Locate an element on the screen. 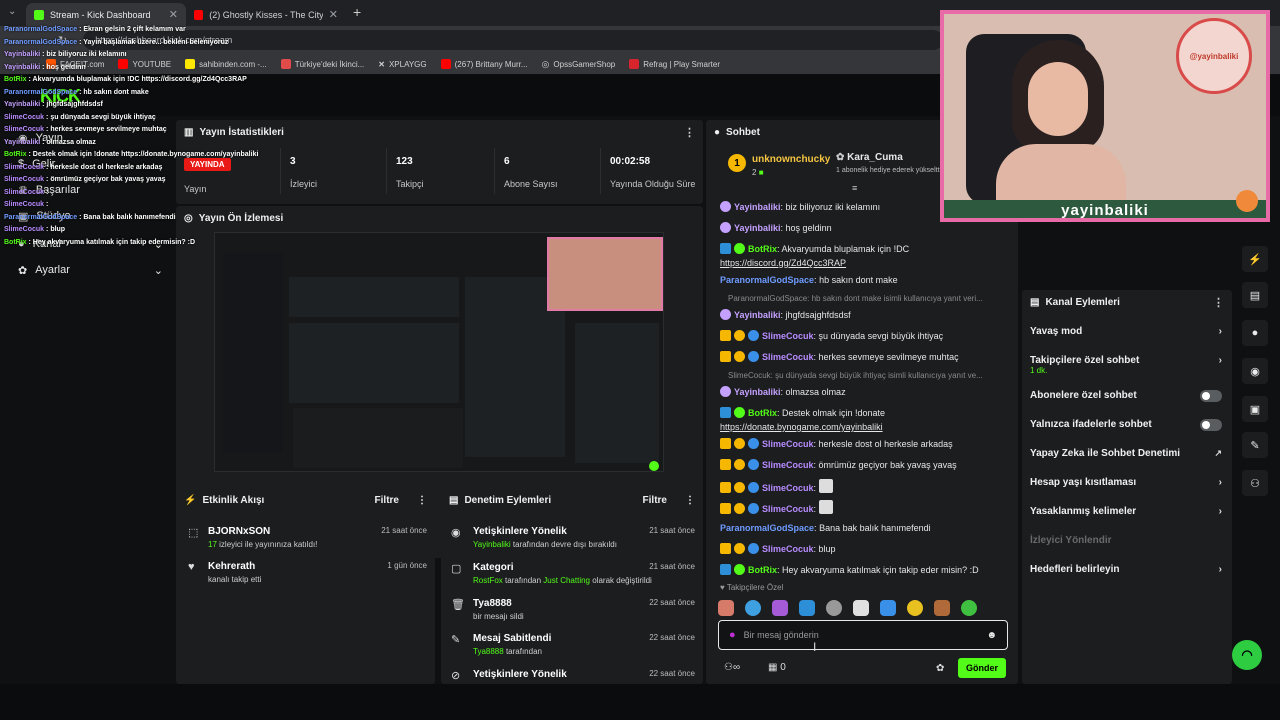 The height and width of the screenshot is (720, 1280). tab-kick-dashboard: Stream - Kick Dashboard ✕ is located at coordinates (106, 14).